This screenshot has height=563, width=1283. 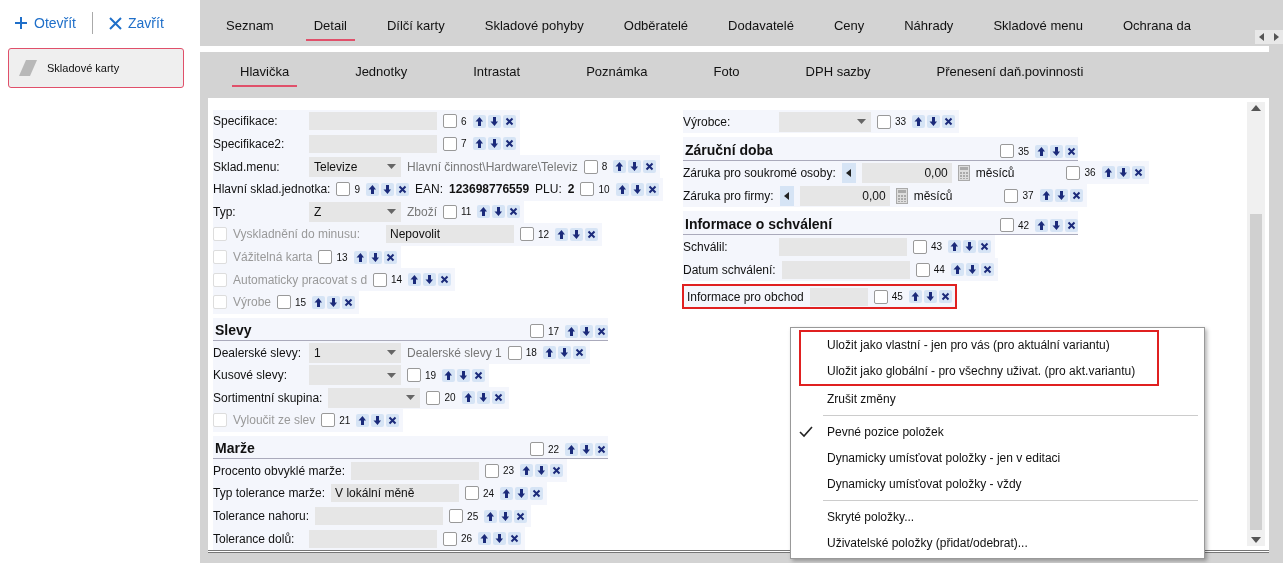 What do you see at coordinates (250, 26) in the screenshot?
I see `tab: Seznam` at bounding box center [250, 26].